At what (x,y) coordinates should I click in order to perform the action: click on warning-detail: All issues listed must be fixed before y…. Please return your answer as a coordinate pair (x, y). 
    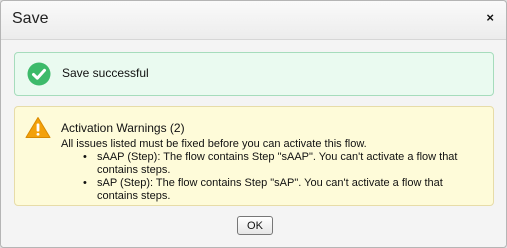
    Looking at the image, I should click on (214, 144).